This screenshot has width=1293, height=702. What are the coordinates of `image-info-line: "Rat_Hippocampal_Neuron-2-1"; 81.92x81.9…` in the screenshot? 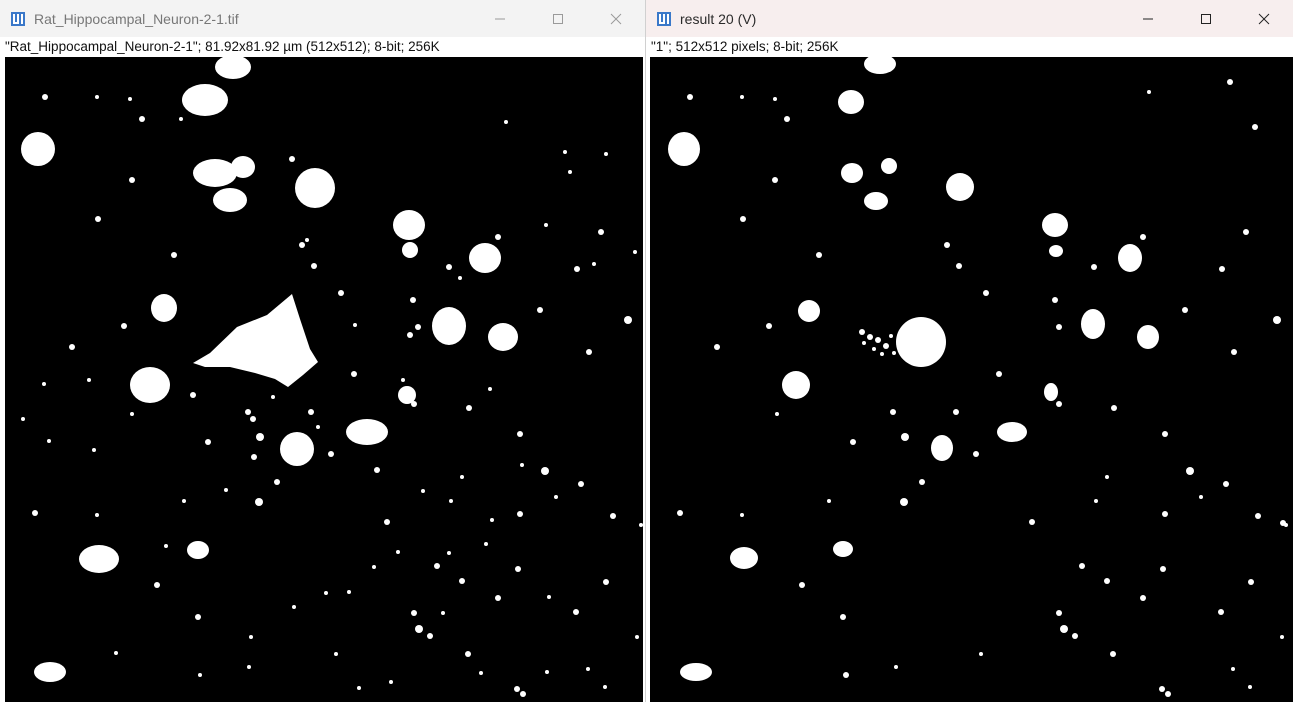 It's located at (222, 46).